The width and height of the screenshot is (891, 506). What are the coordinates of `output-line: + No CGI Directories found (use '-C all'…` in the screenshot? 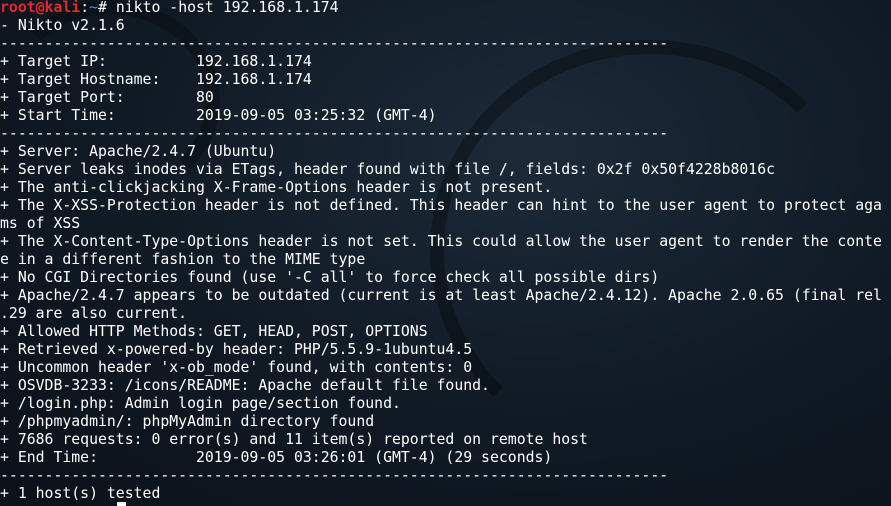 It's located at (330, 277).